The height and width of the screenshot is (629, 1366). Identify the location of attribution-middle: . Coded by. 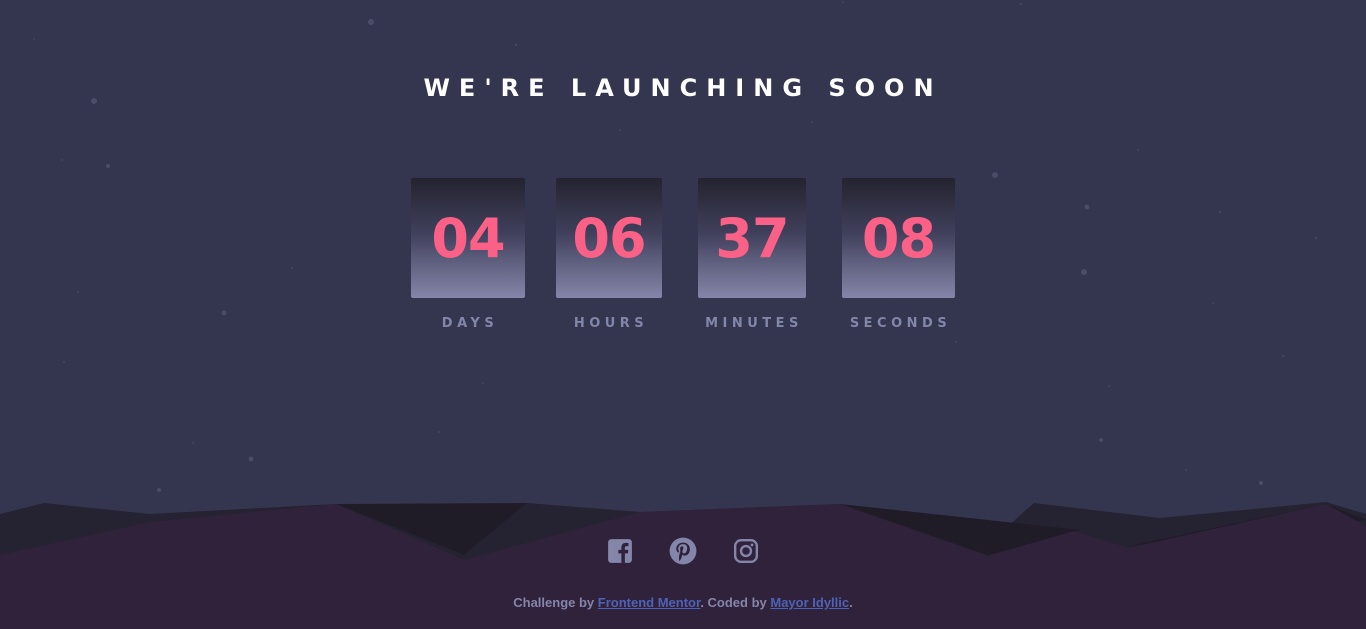
(735, 602).